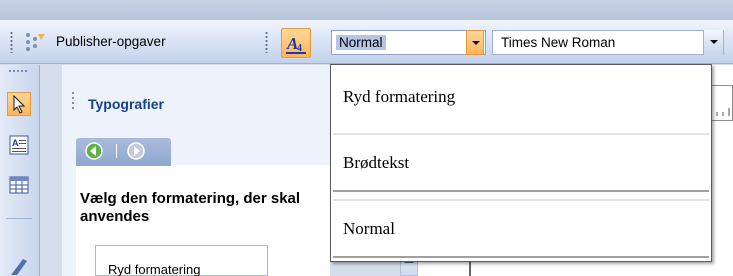 The width and height of the screenshot is (733, 276). I want to click on task-pane-instruction: Vælg den formatering, der skal anvendes, so click(190, 207).